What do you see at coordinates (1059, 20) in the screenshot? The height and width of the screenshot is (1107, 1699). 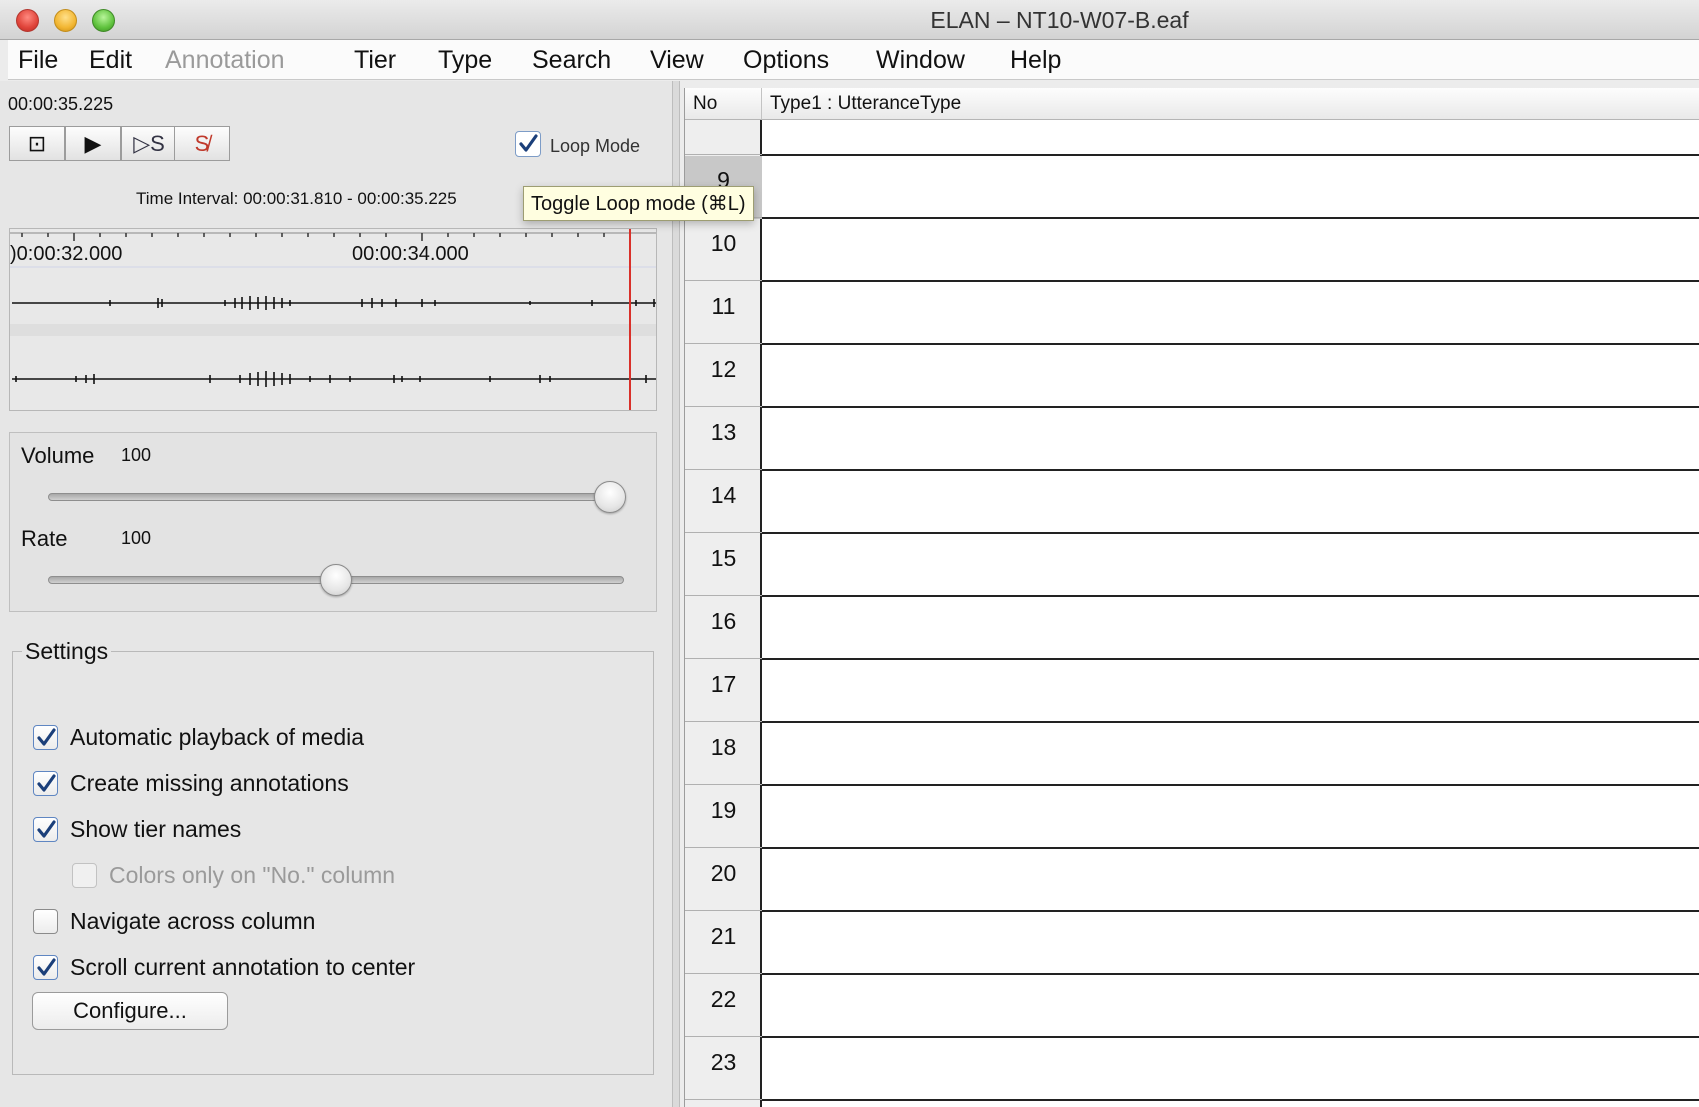 I see `window-title: ELAN – NT10-W07-B.eaf` at bounding box center [1059, 20].